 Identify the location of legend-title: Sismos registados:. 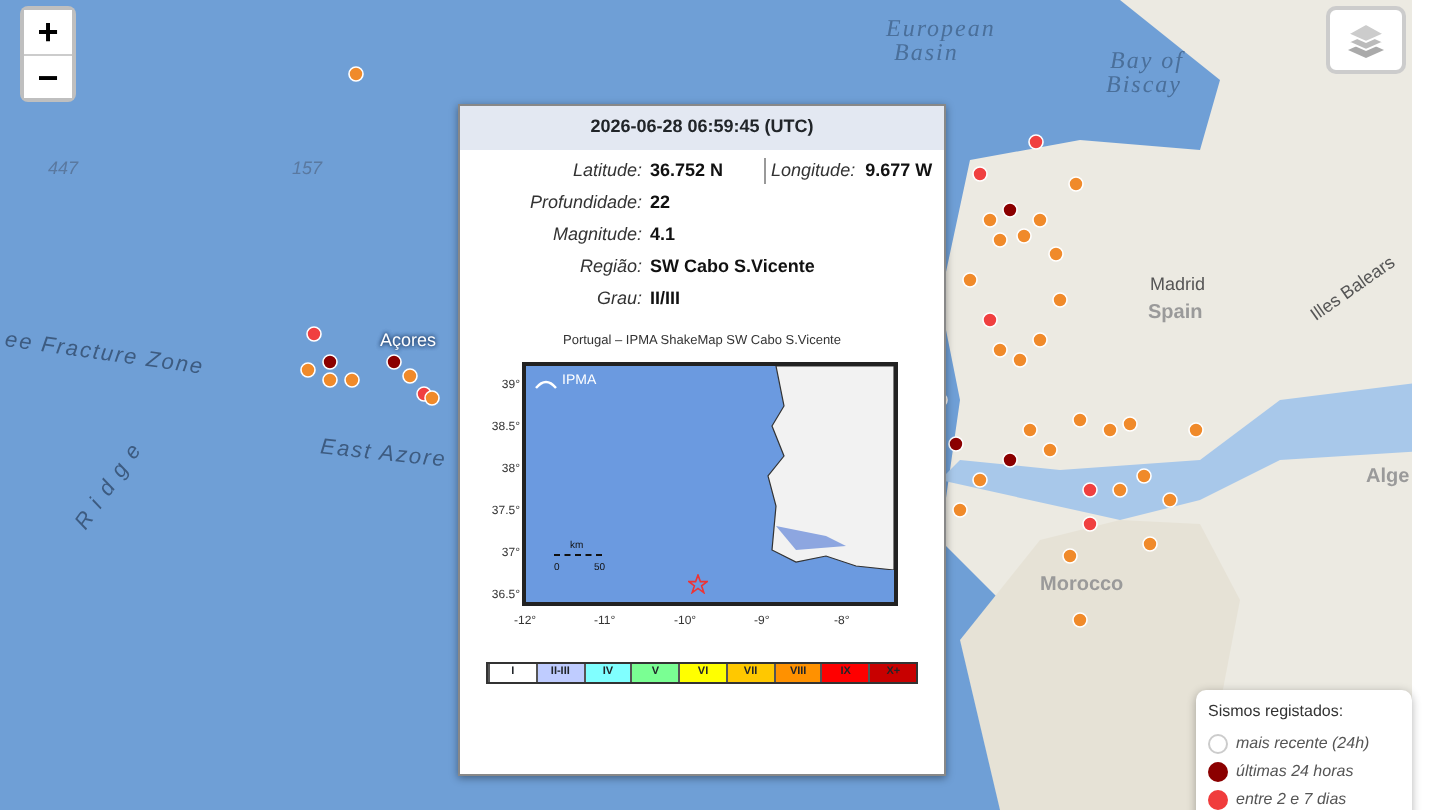
(1277, 712).